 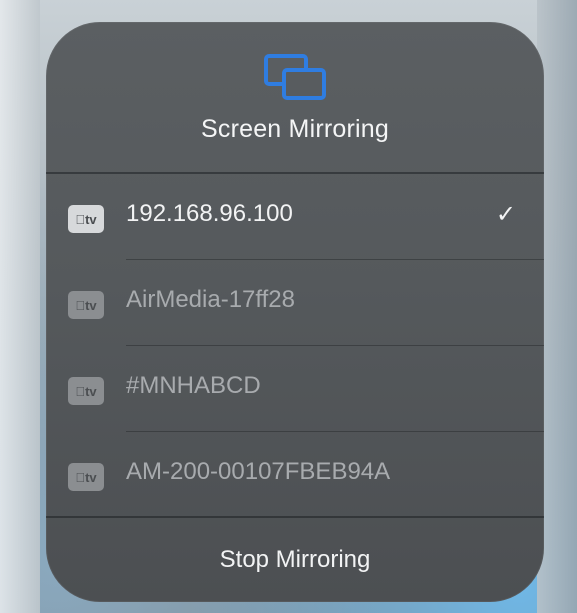 I want to click on device-row-am-200: tv AM-200-00107FBEB94A, so click(x=295, y=475).